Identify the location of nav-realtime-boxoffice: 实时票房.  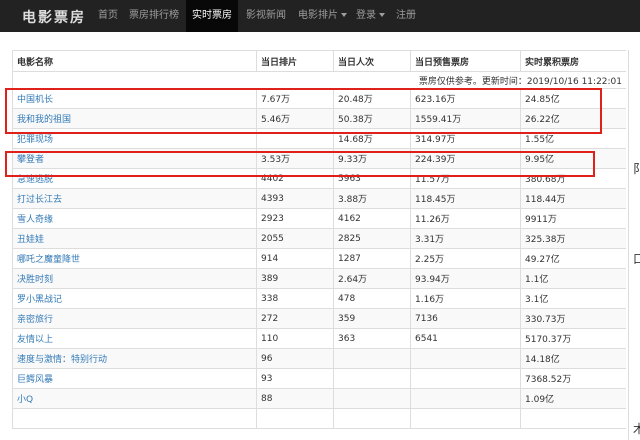
(212, 16).